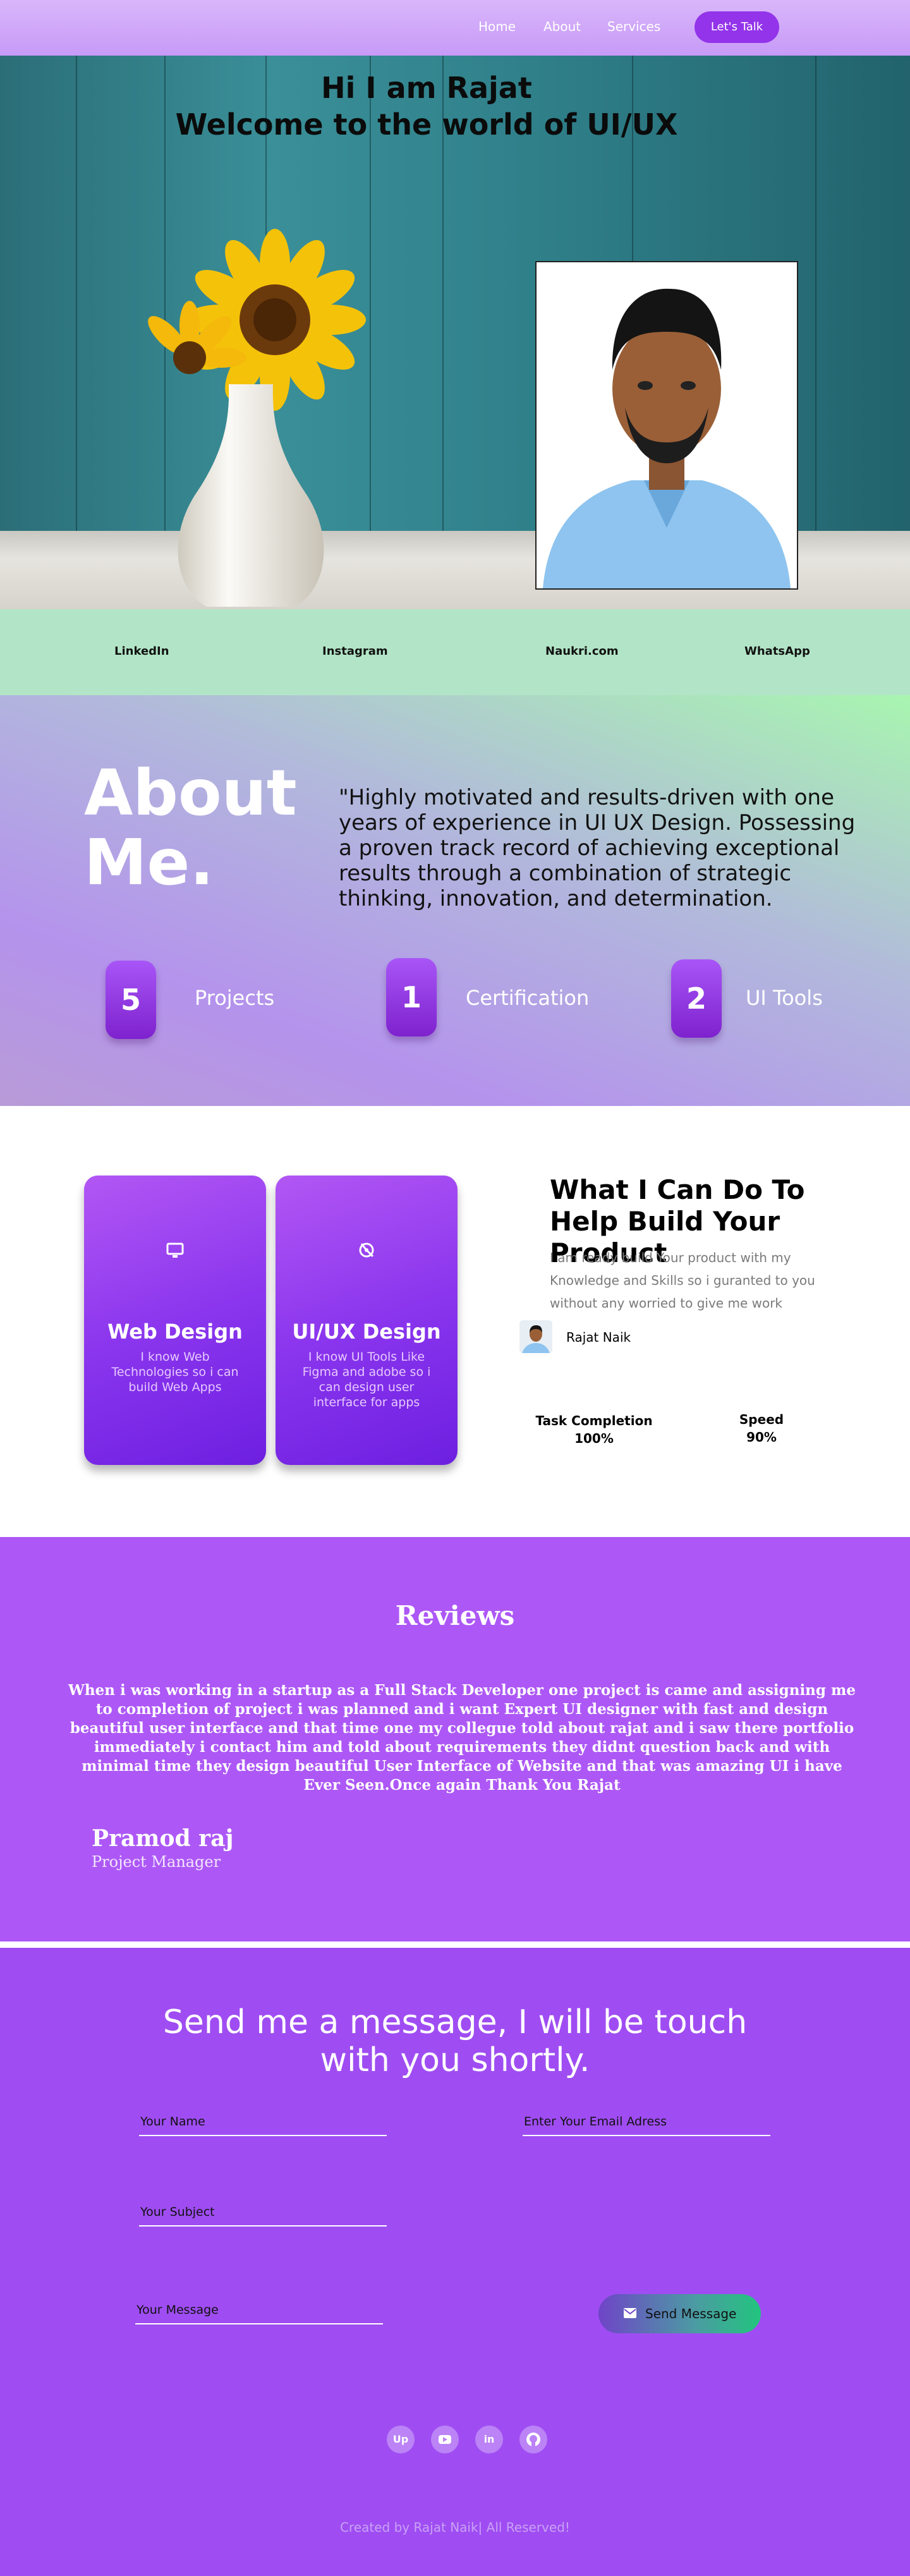  Describe the element at coordinates (235, 998) in the screenshot. I see `stat-projects-label: Projects` at that location.